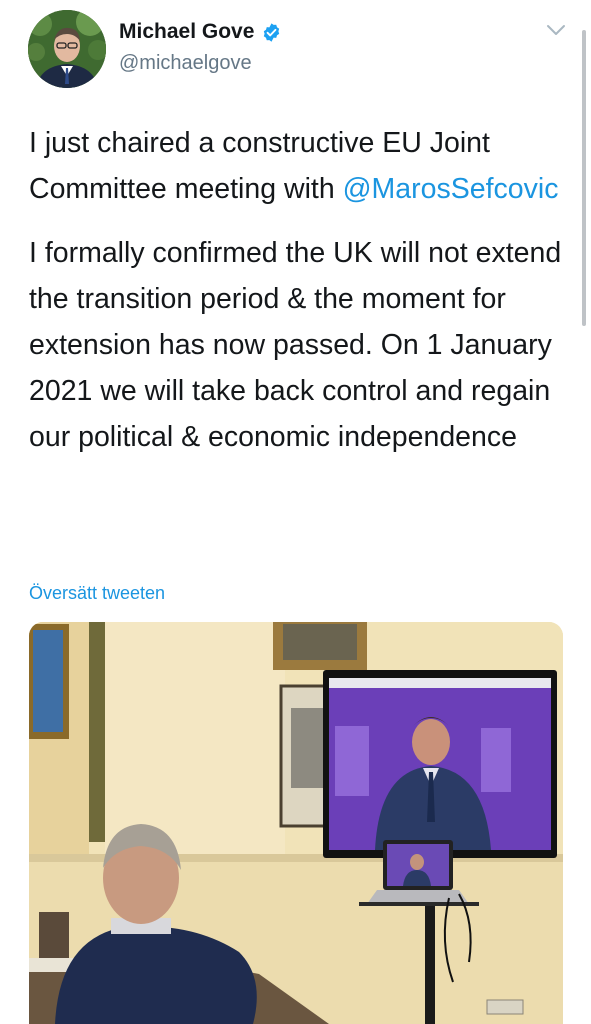  What do you see at coordinates (584, 178) in the screenshot?
I see `scrollbar` at bounding box center [584, 178].